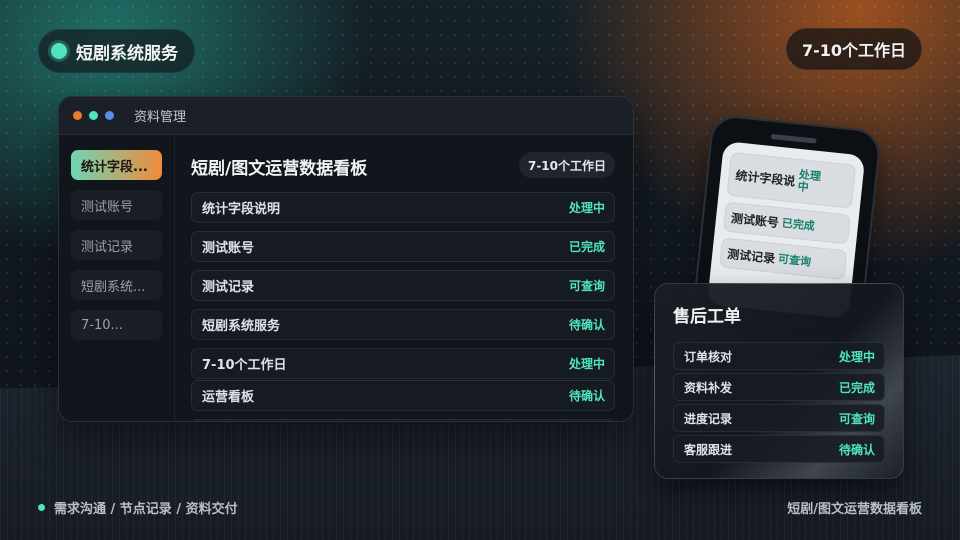  Describe the element at coordinates (146, 509) in the screenshot. I see `footer-caption-text: 需求沟通 / 节点记录 / 资料交付` at that location.